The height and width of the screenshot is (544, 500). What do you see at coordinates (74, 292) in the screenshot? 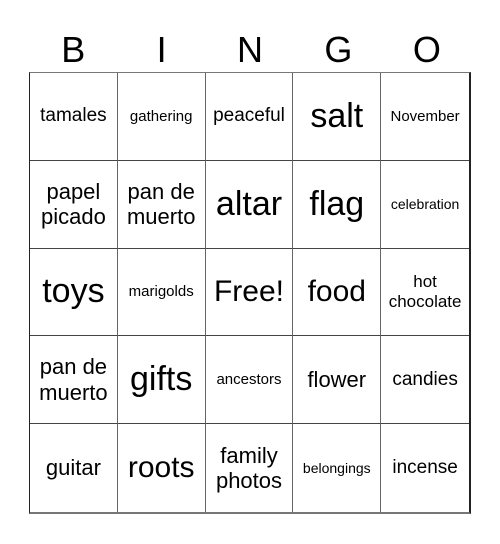
I see `bingo-cell: toys` at bounding box center [74, 292].